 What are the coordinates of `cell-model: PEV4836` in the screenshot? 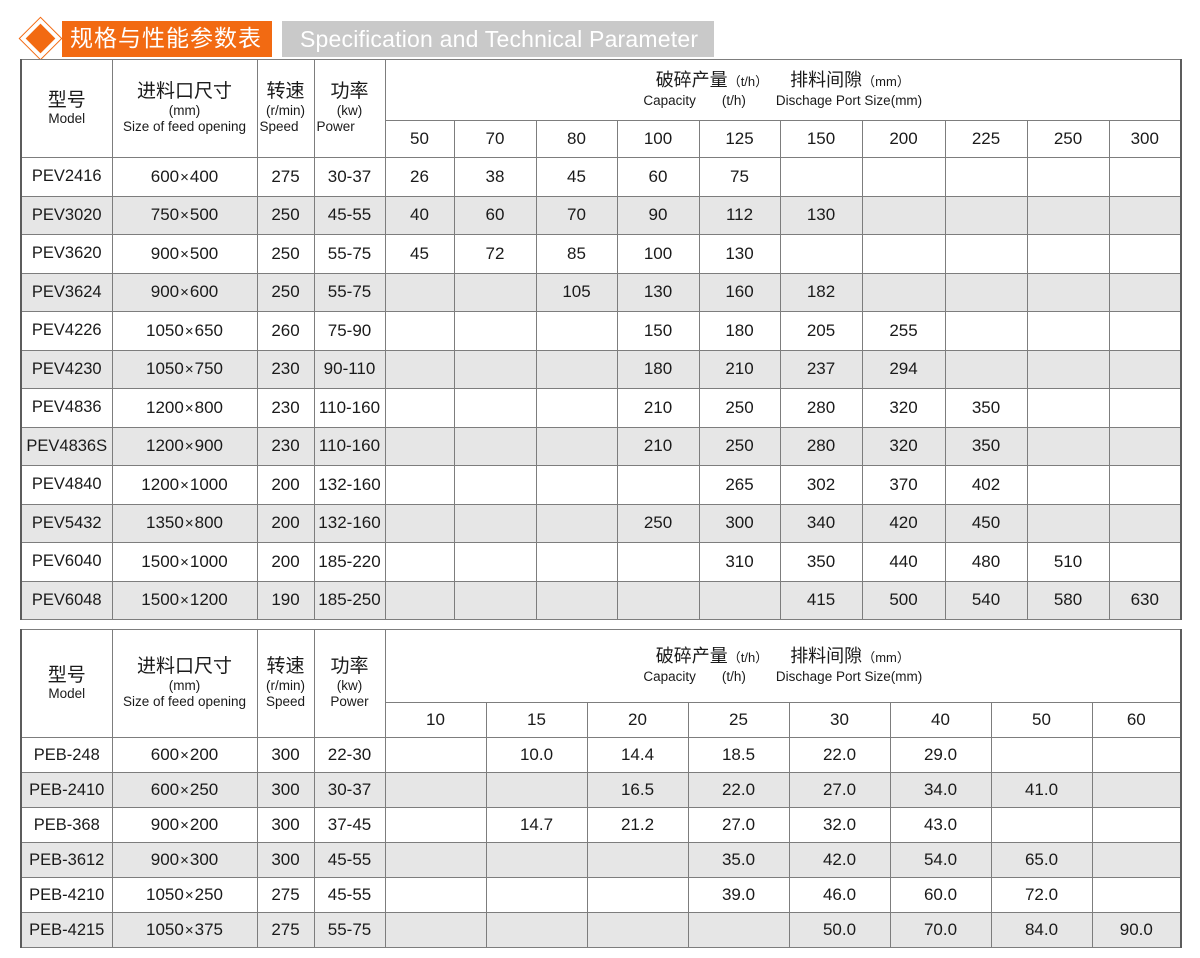 It's located at (66, 408).